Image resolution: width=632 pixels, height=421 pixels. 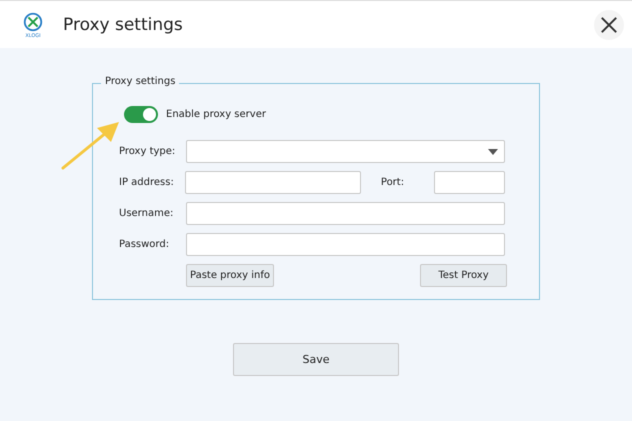 What do you see at coordinates (316, 359) in the screenshot?
I see `save-button: Save` at bounding box center [316, 359].